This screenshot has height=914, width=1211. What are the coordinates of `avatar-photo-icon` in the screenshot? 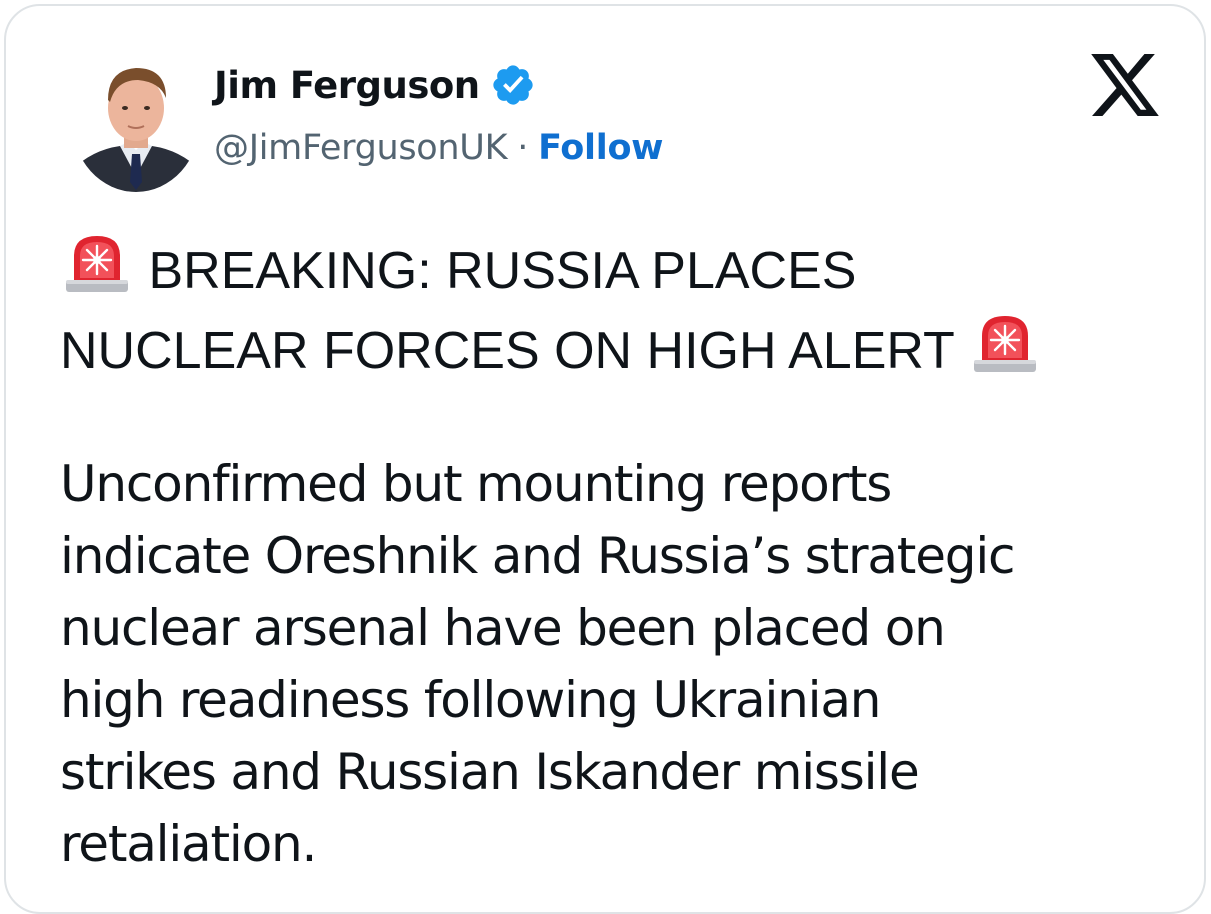 It's located at (136, 121).